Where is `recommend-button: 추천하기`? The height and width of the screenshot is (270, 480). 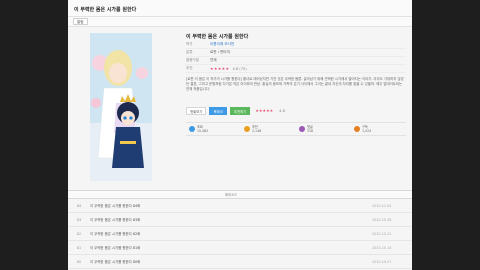 recommend-button: 추천하기 is located at coordinates (240, 110).